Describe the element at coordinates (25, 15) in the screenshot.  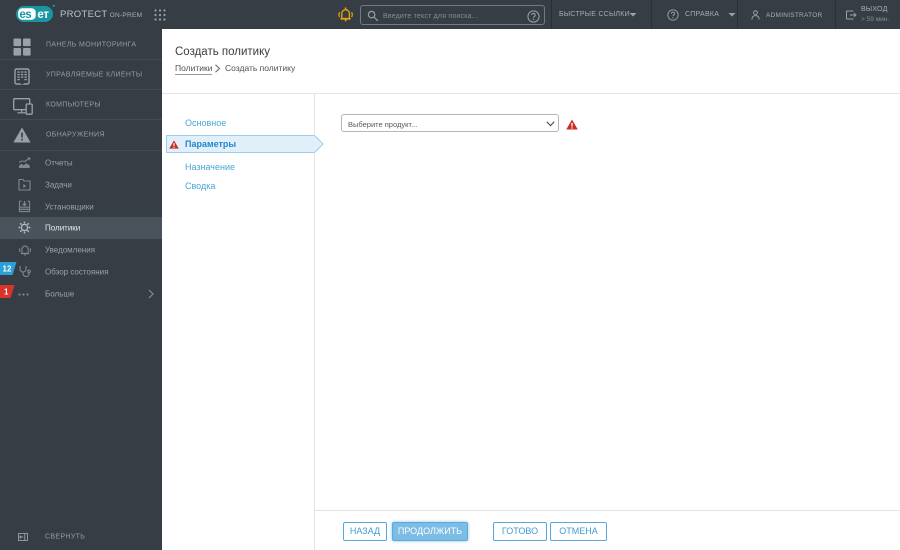
I see `svg-text: es` at that location.